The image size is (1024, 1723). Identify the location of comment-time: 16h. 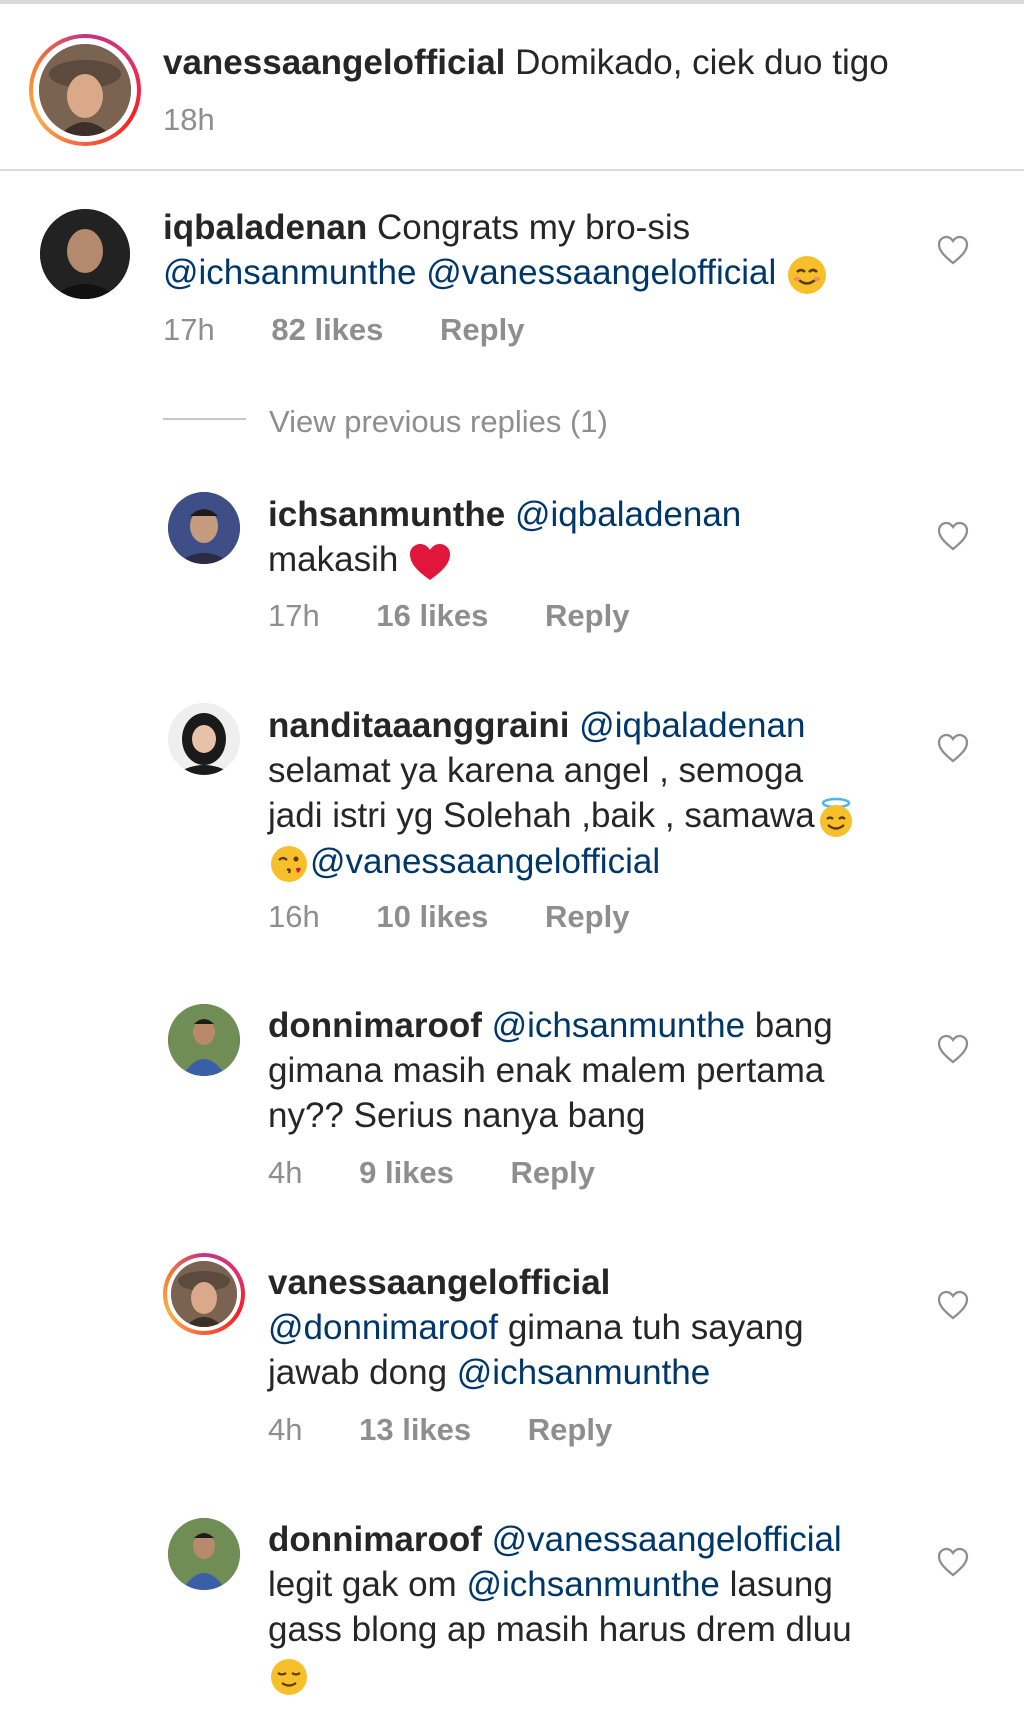
(294, 916).